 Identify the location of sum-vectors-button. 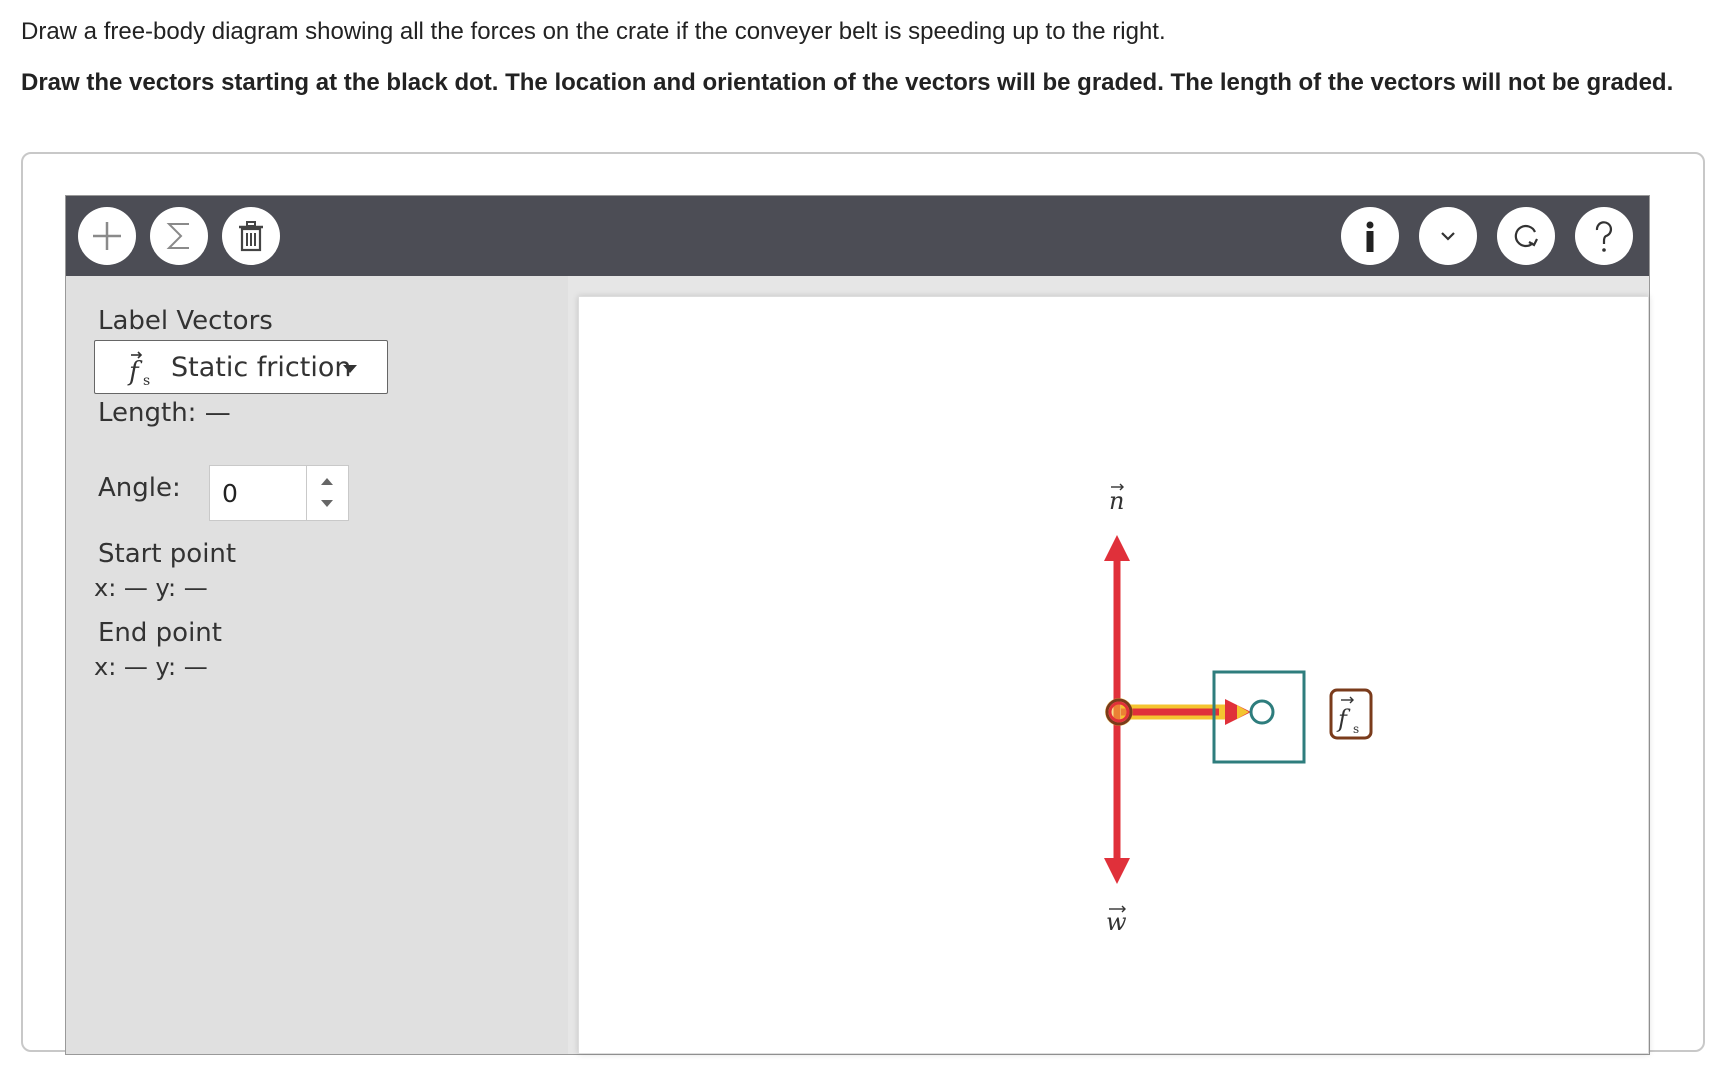
(179, 236).